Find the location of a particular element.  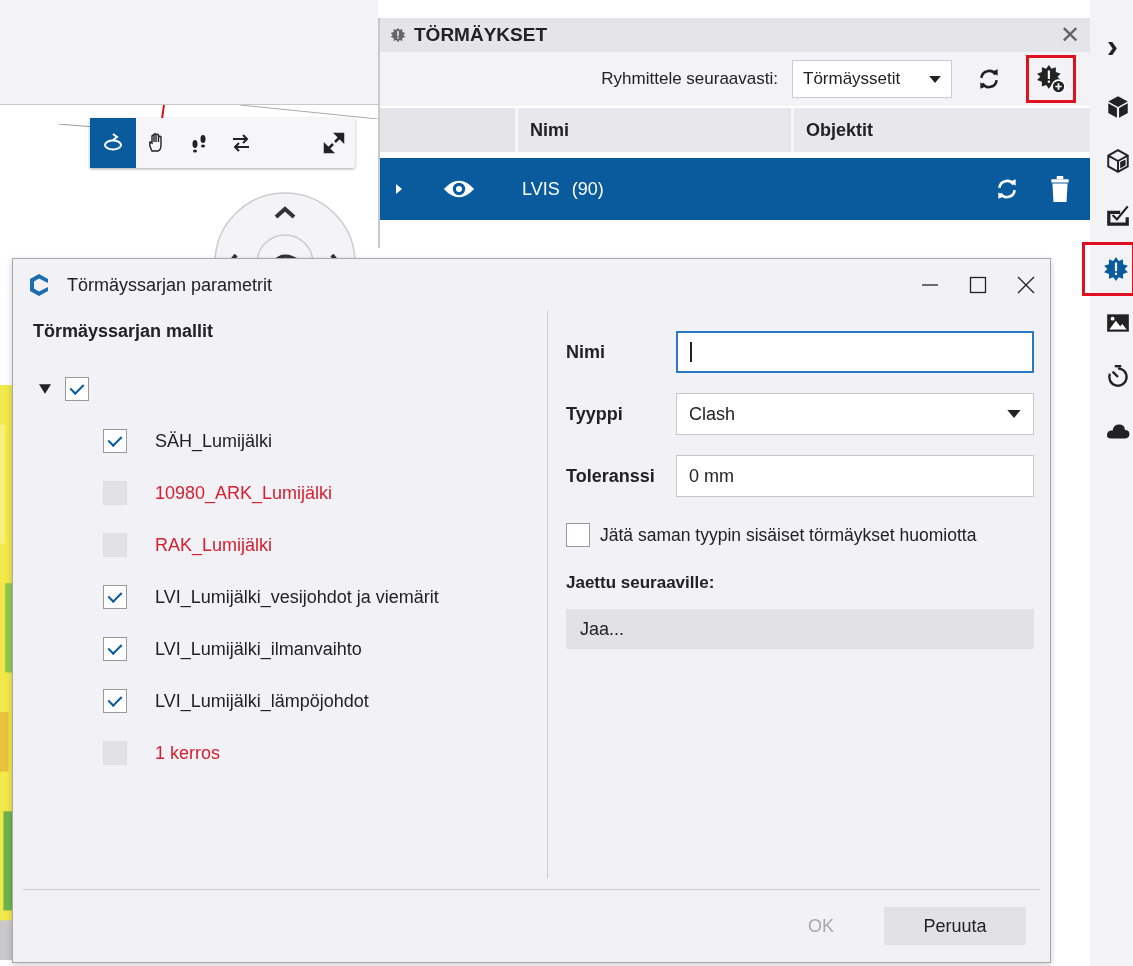

close-icon is located at coordinates (1026, 285).